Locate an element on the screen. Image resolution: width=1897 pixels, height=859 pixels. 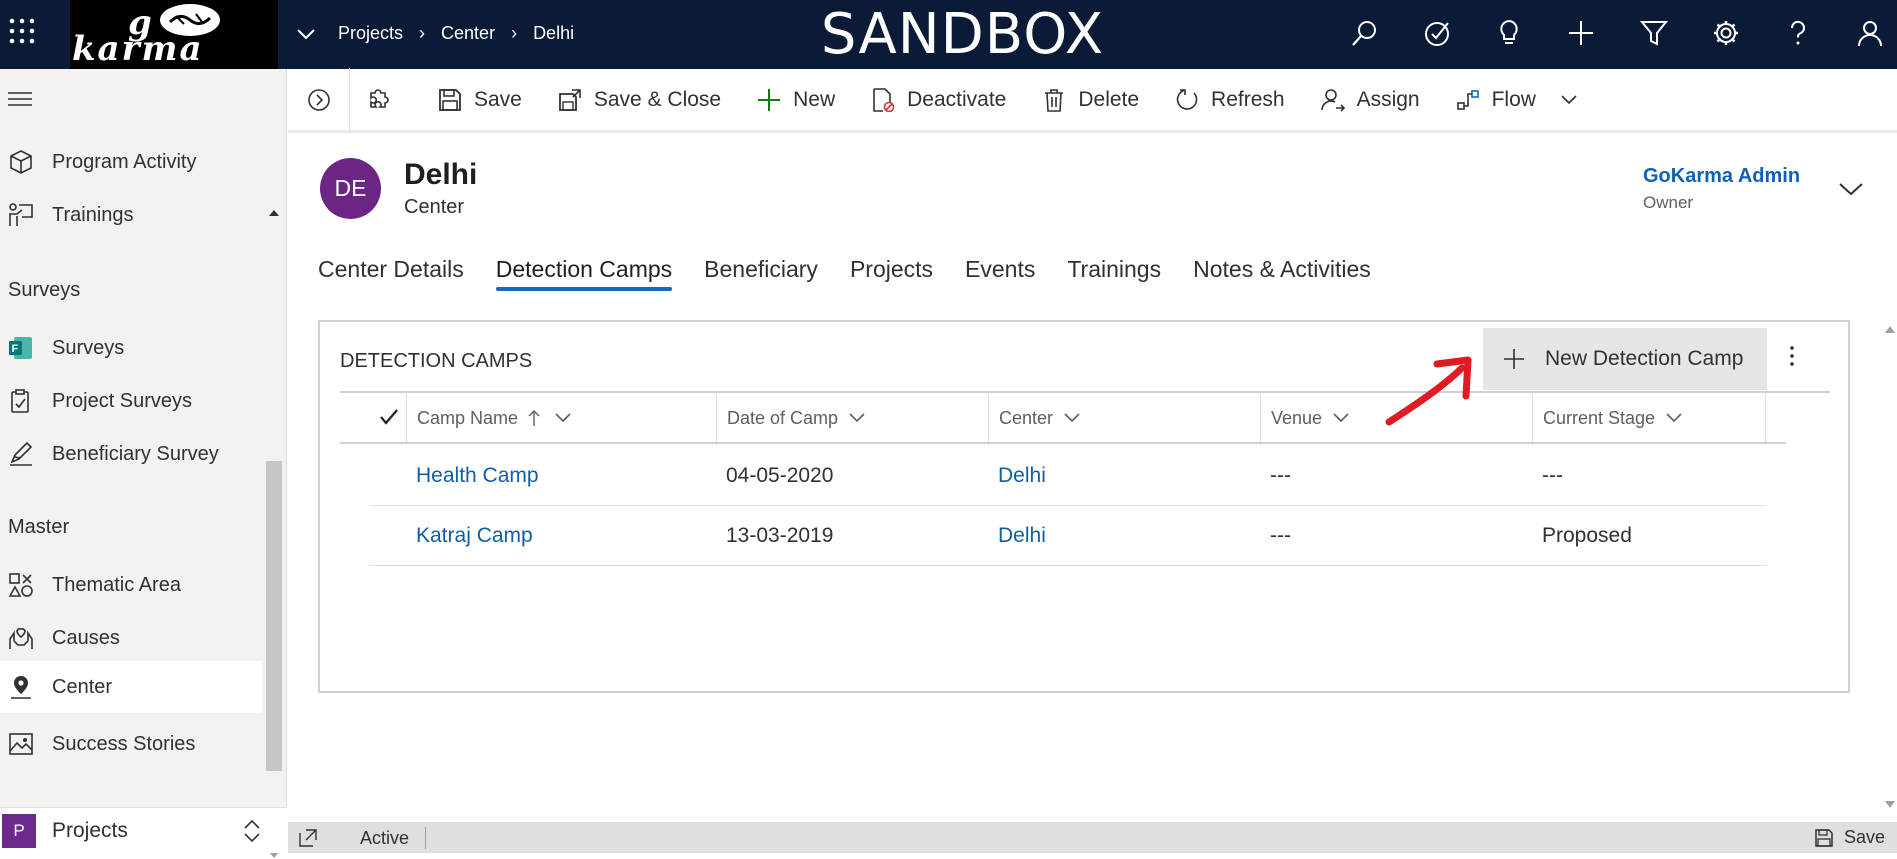
assign-icon is located at coordinates (1332, 100).